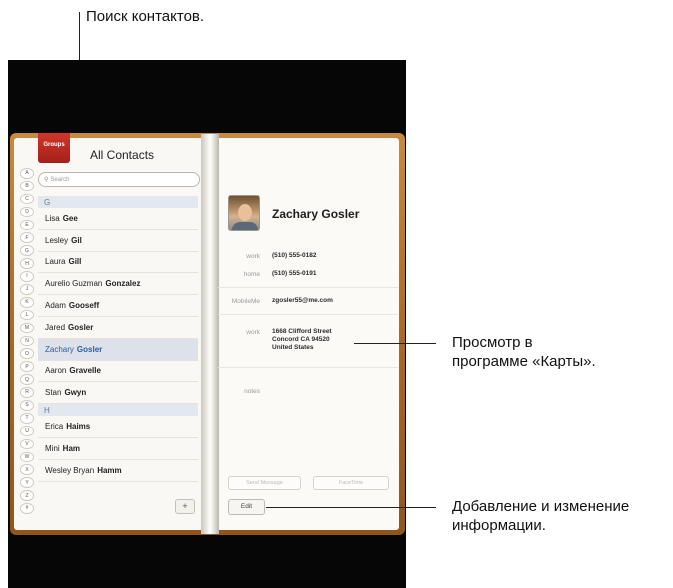 This screenshot has width=673, height=588. Describe the element at coordinates (109, 470) in the screenshot. I see `contact-last-name: Hamm` at that location.